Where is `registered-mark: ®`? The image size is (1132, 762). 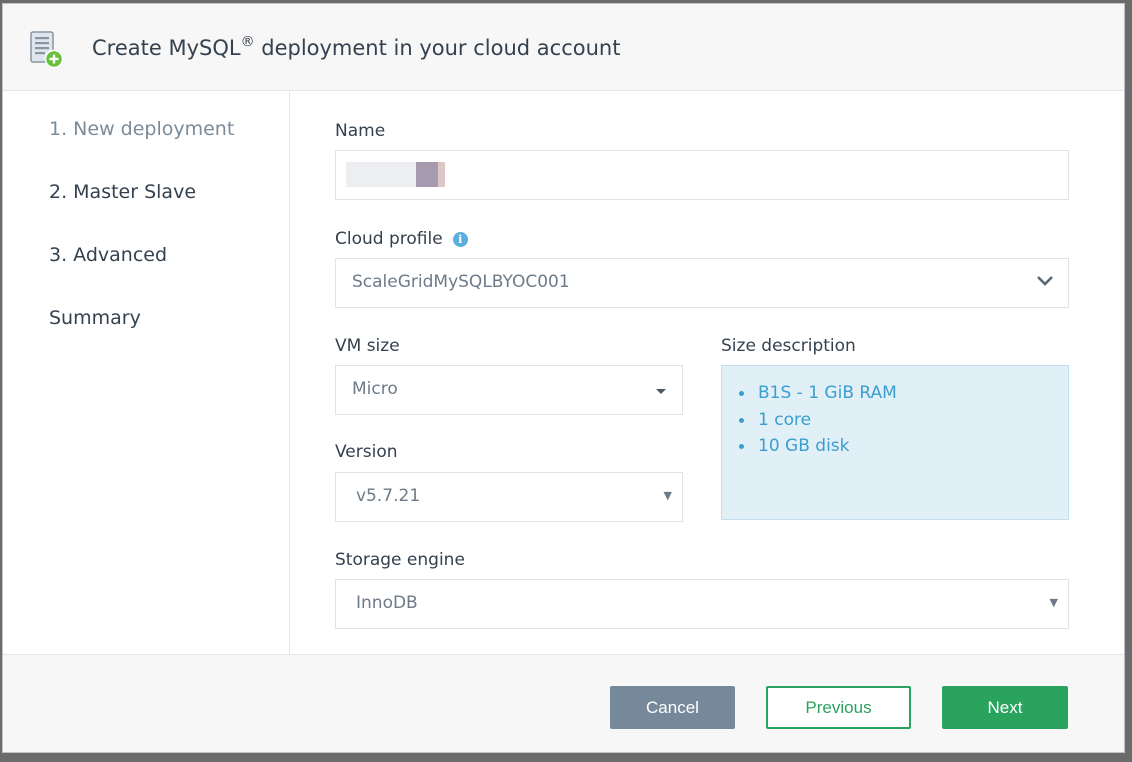 registered-mark: ® is located at coordinates (247, 42).